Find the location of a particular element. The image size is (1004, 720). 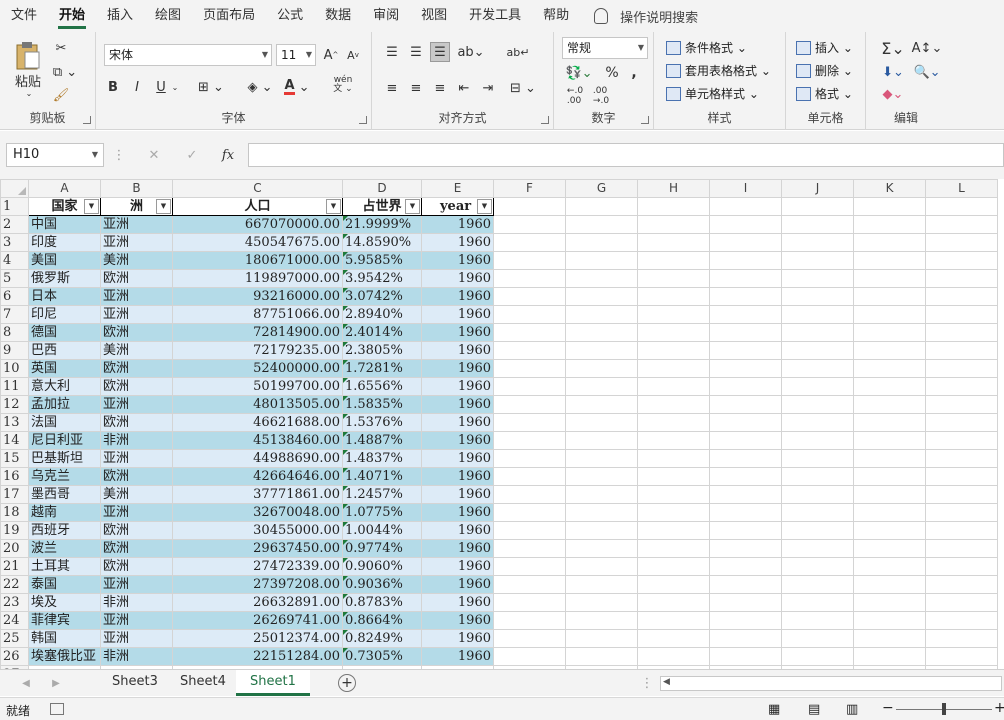

data-cell: 法国 is located at coordinates (64, 422).